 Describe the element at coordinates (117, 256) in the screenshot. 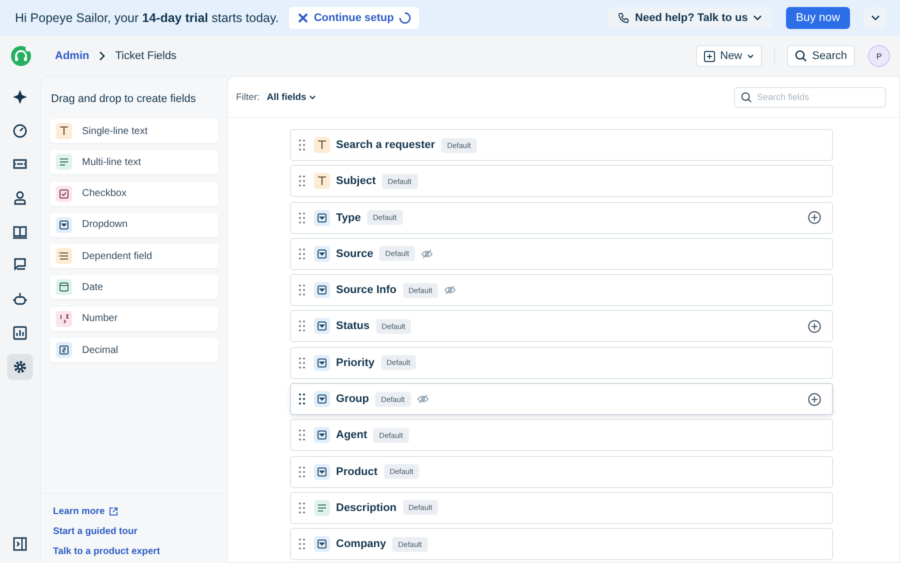

I see `field-type-label: Dependent field` at that location.